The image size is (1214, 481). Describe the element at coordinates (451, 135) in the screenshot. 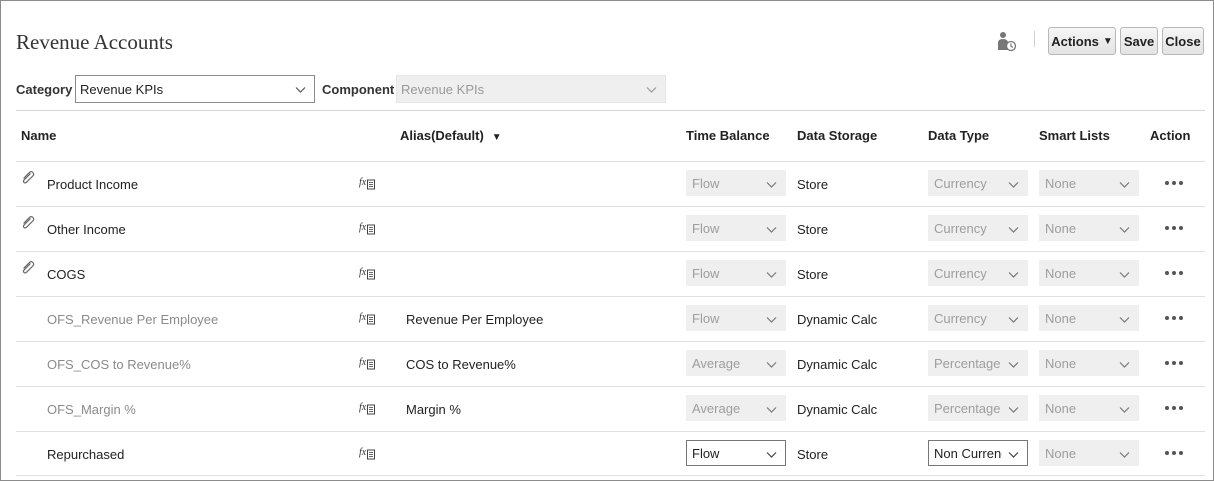

I see `column-header-alias: Alias(Default) ▼` at that location.